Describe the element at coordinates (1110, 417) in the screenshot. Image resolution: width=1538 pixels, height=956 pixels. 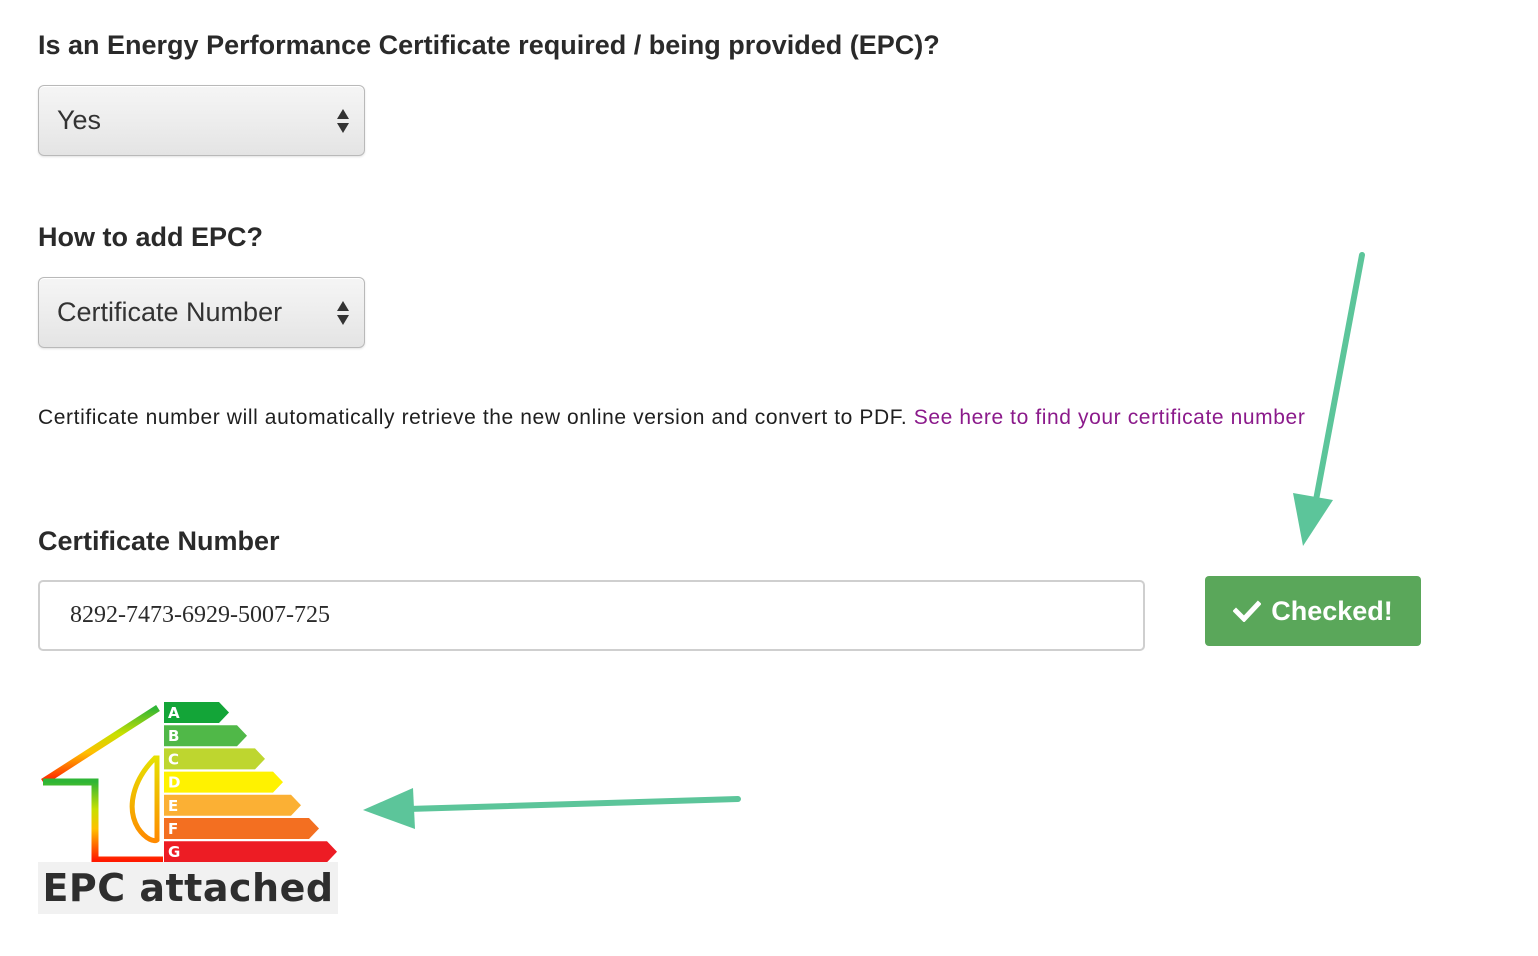
I see `find-certificate-number-link: See here to find your certificate number` at that location.